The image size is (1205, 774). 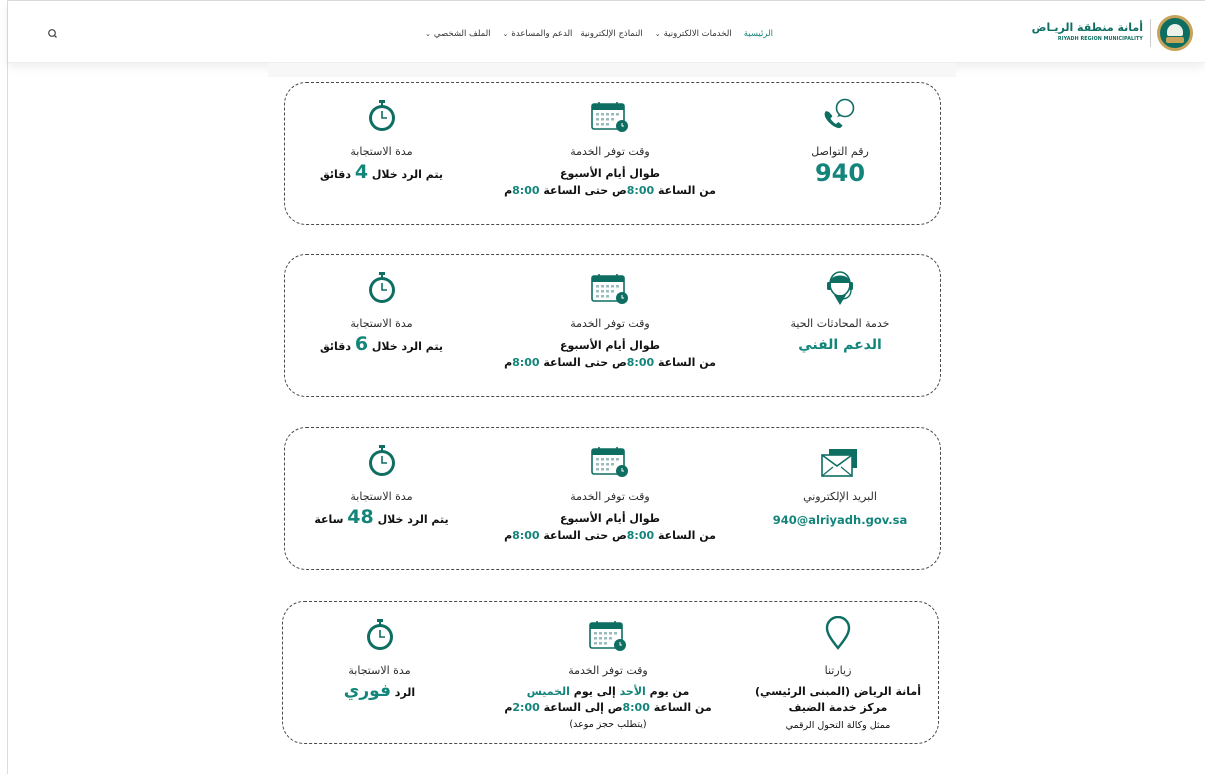 I want to click on email-link: 940@alriyadh.gov.sa, so click(x=840, y=520).